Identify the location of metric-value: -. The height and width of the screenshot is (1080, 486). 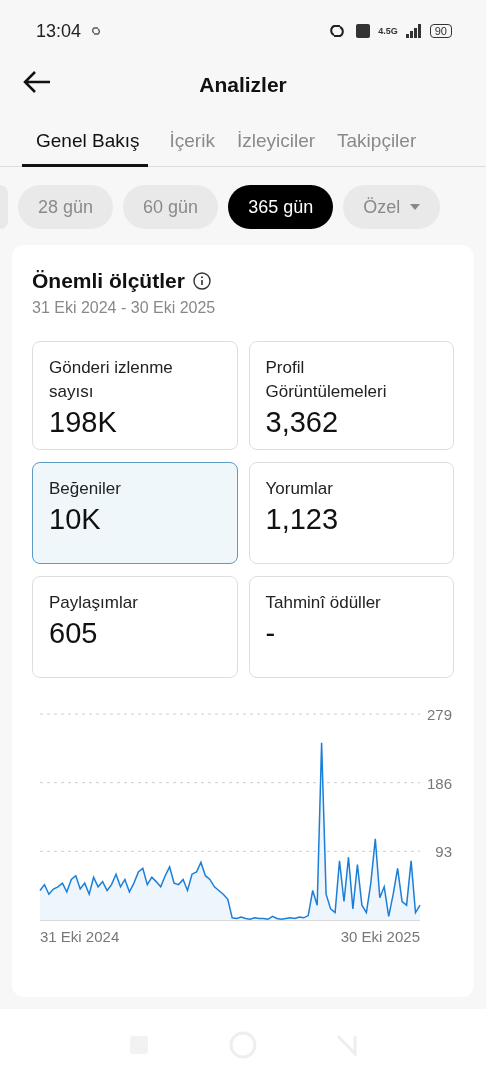
(271, 633).